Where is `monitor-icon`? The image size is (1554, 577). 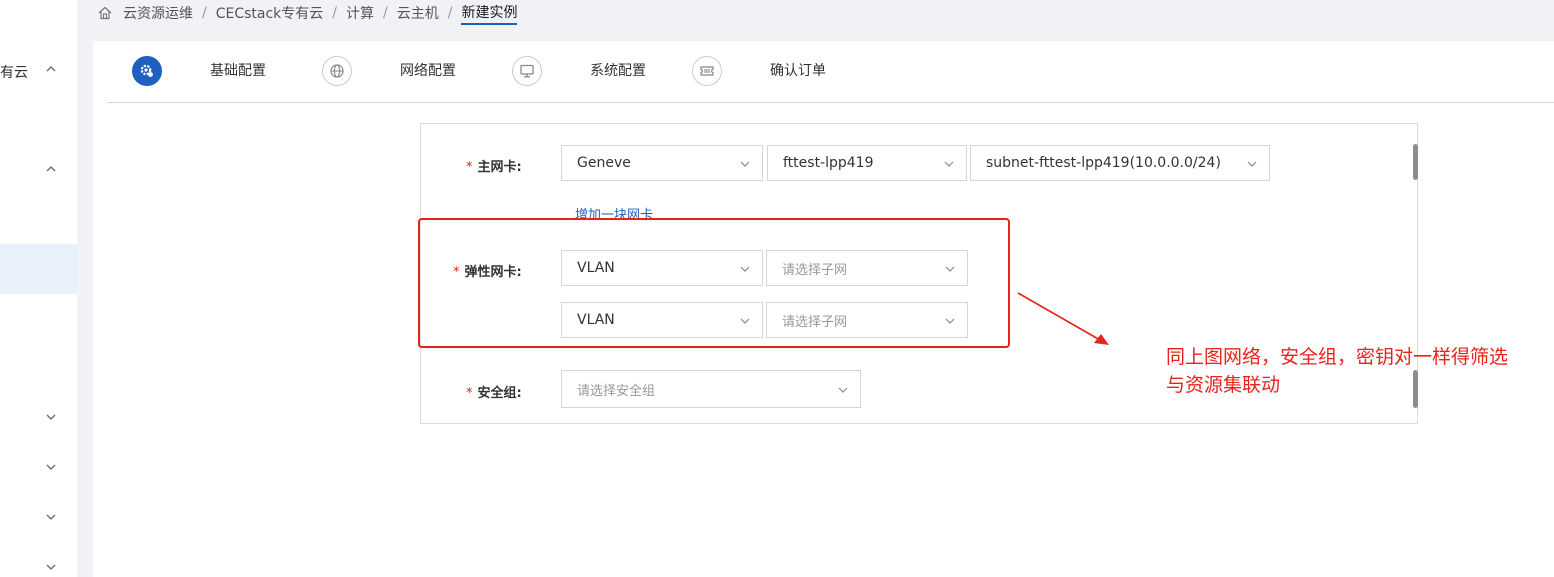 monitor-icon is located at coordinates (527, 71).